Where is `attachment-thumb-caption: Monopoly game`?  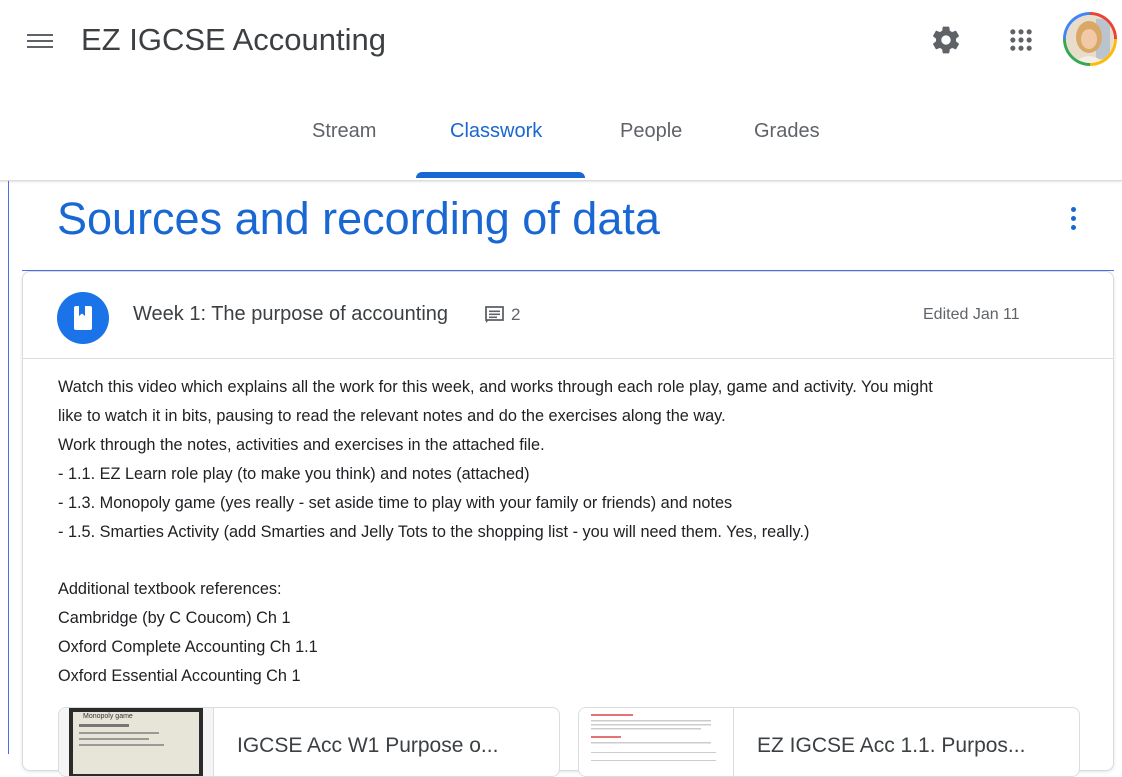 attachment-thumb-caption: Monopoly game is located at coordinates (108, 716).